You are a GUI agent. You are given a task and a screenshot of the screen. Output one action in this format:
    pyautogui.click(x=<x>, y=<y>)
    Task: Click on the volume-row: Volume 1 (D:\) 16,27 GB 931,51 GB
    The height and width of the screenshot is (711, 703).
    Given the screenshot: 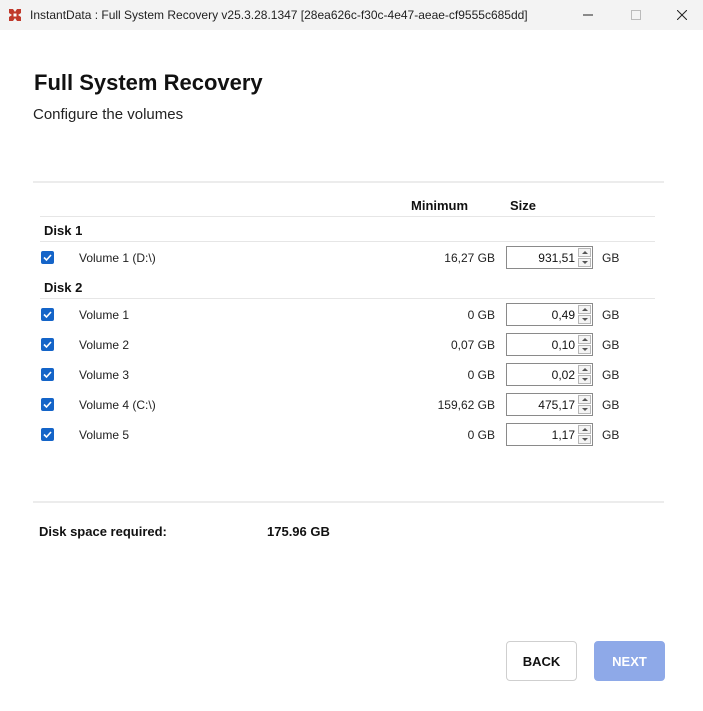 What is the action you would take?
    pyautogui.click(x=351, y=258)
    